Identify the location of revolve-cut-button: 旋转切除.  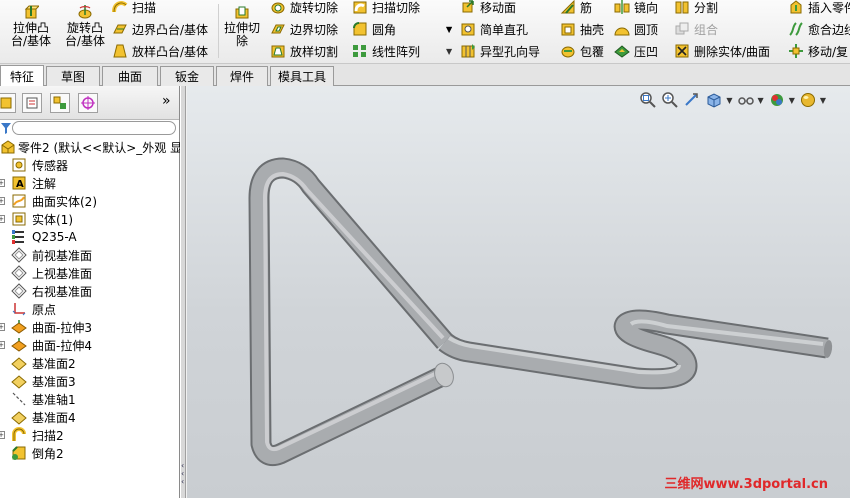
(304, 8).